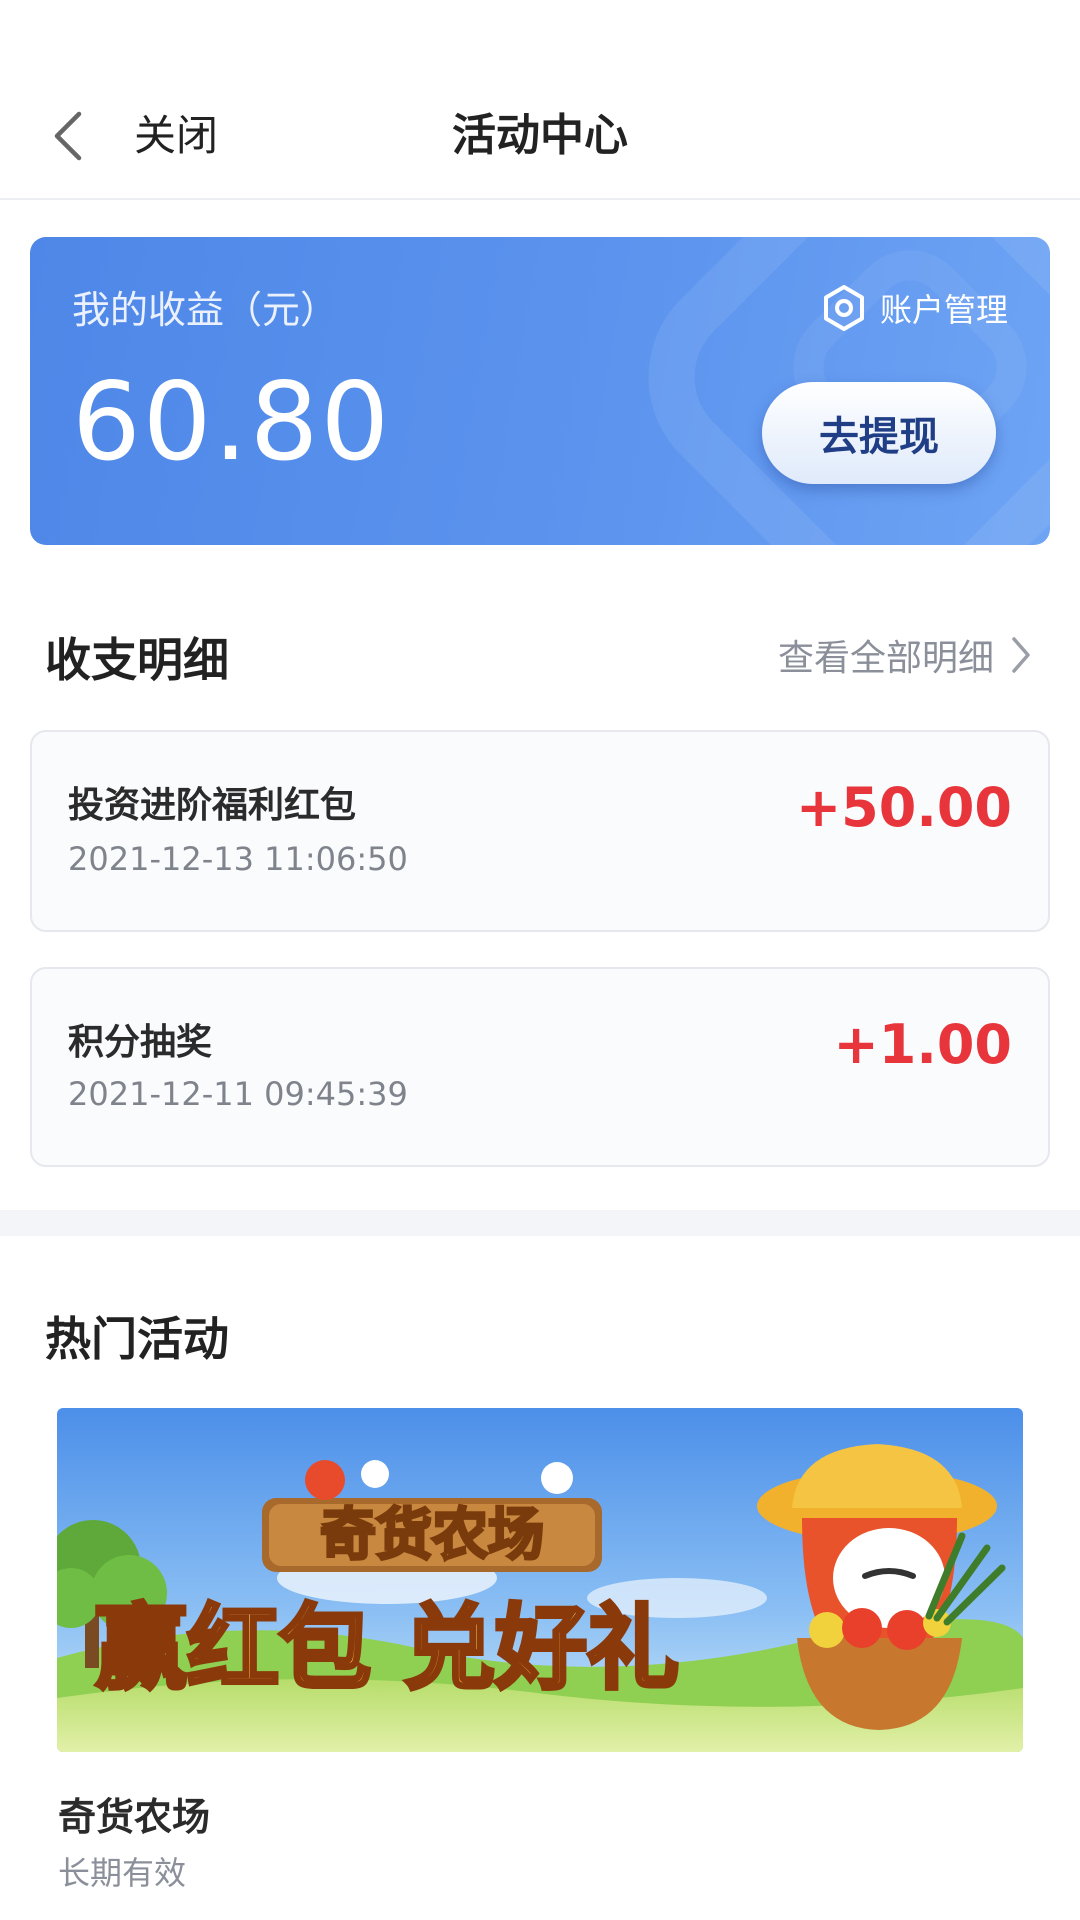  Describe the element at coordinates (885, 658) in the screenshot. I see `view-all-label: 查看全部明细` at that location.